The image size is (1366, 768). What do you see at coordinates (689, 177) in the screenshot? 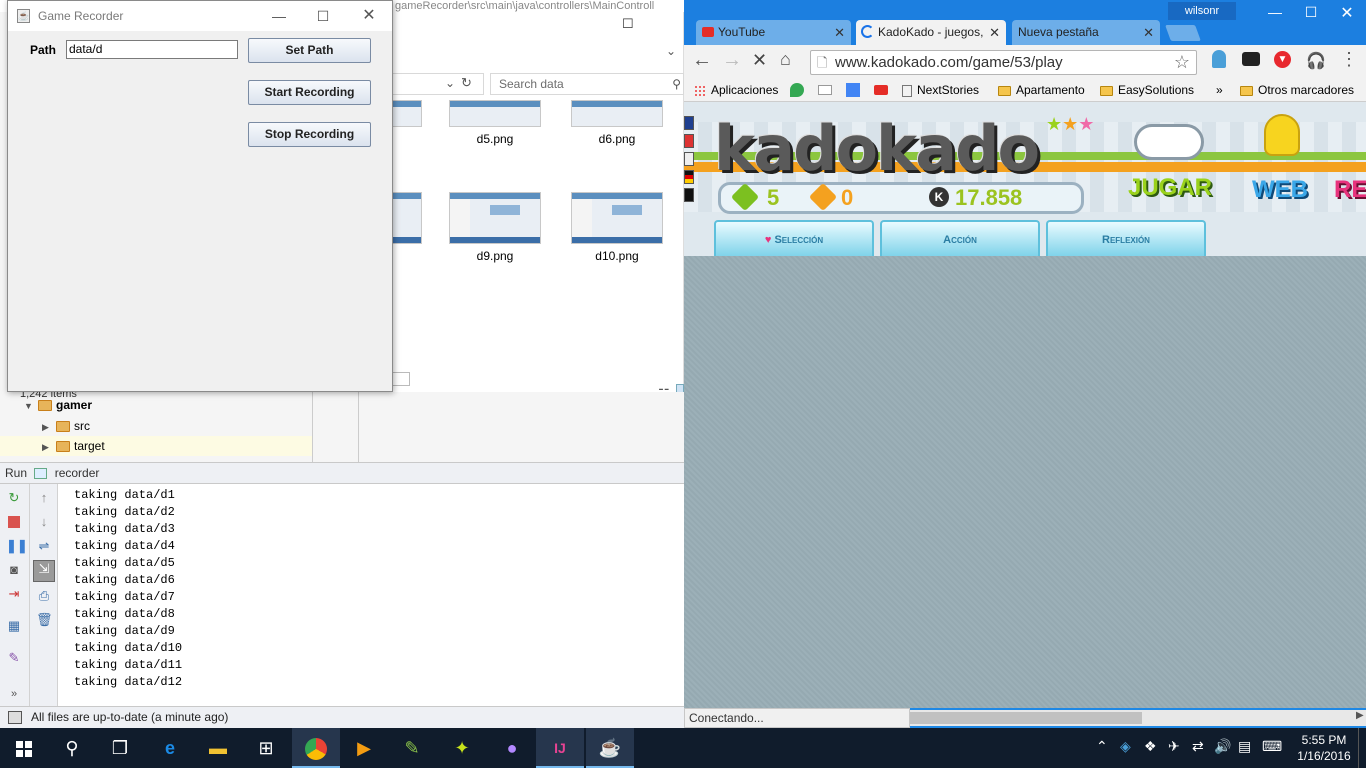
I see `flag-de-icon` at bounding box center [689, 177].